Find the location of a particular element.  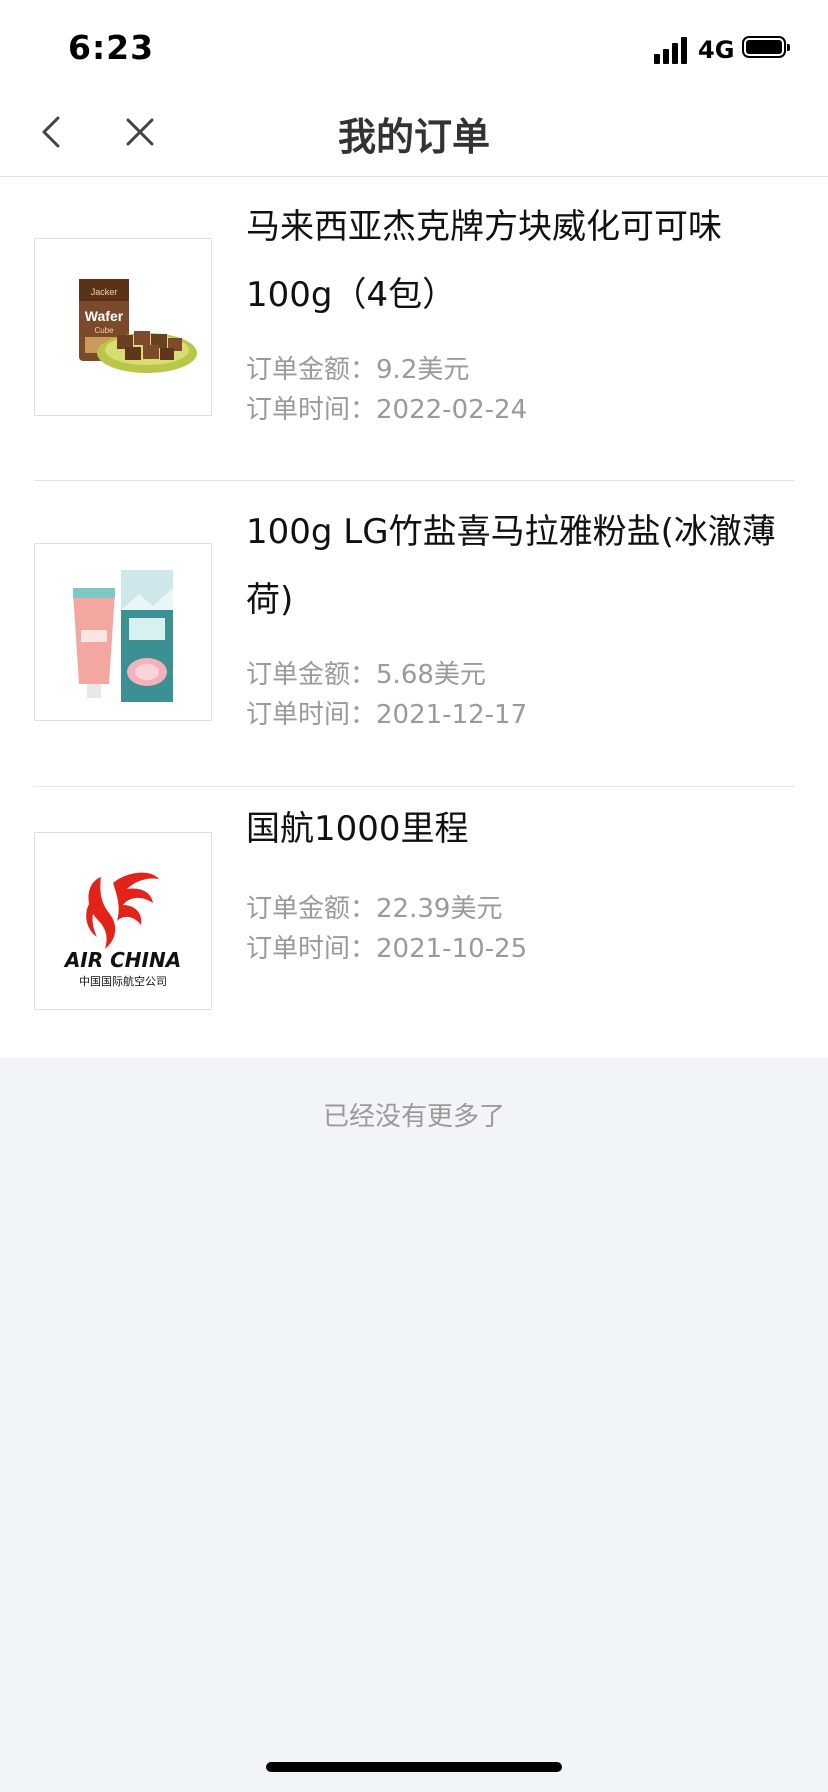

wafer-brand-text: Jacker is located at coordinates (104, 292).